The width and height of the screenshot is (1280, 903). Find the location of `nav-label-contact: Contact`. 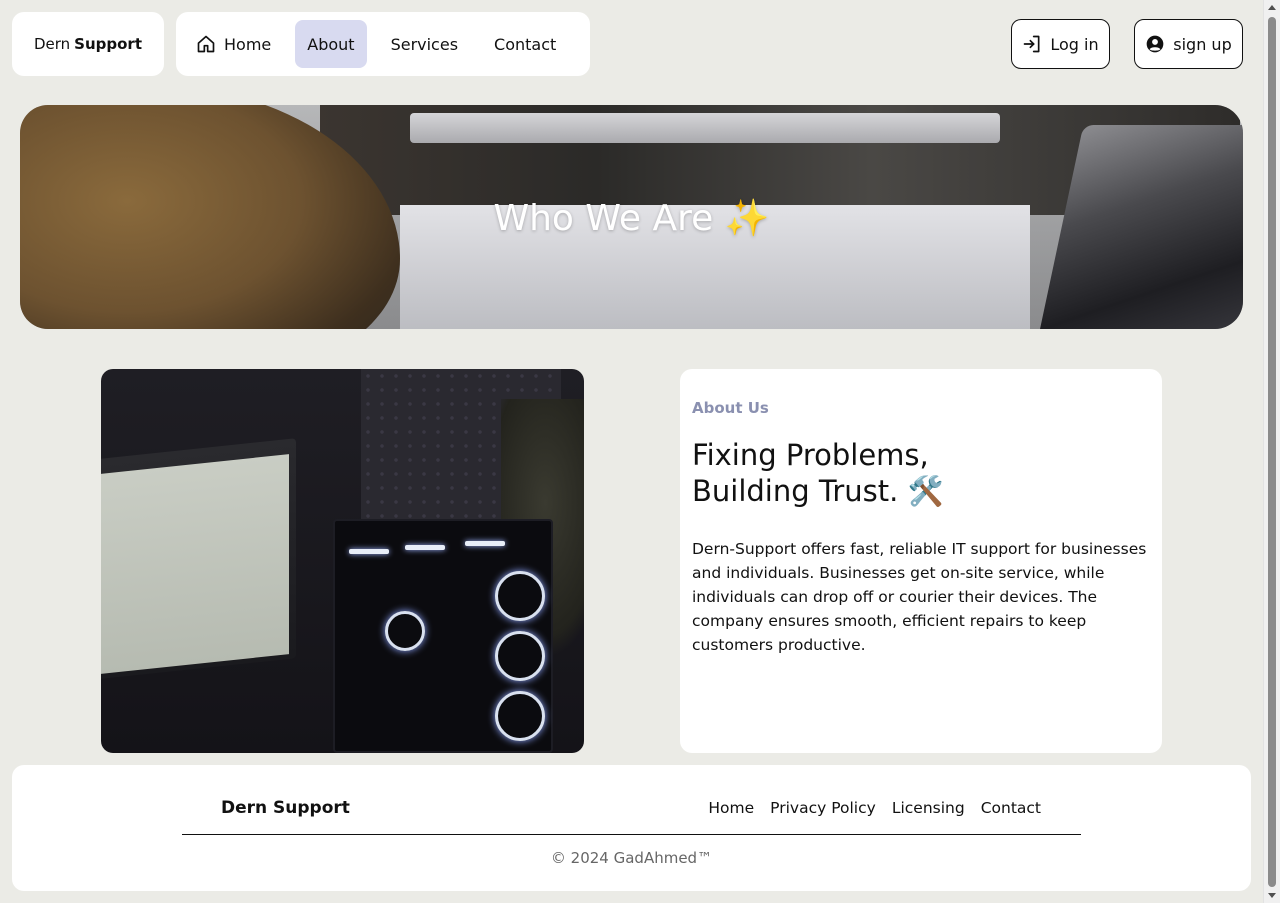

nav-label-contact: Contact is located at coordinates (525, 44).